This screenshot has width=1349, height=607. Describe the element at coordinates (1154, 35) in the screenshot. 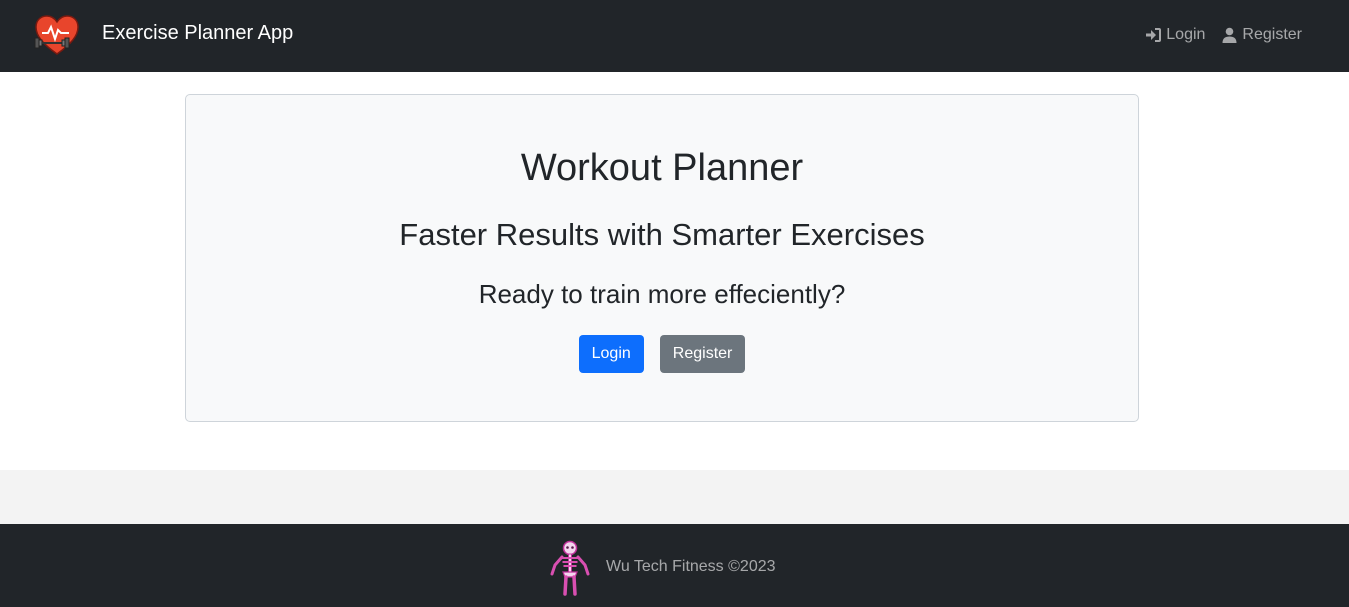

I see `sign-in-icon` at that location.